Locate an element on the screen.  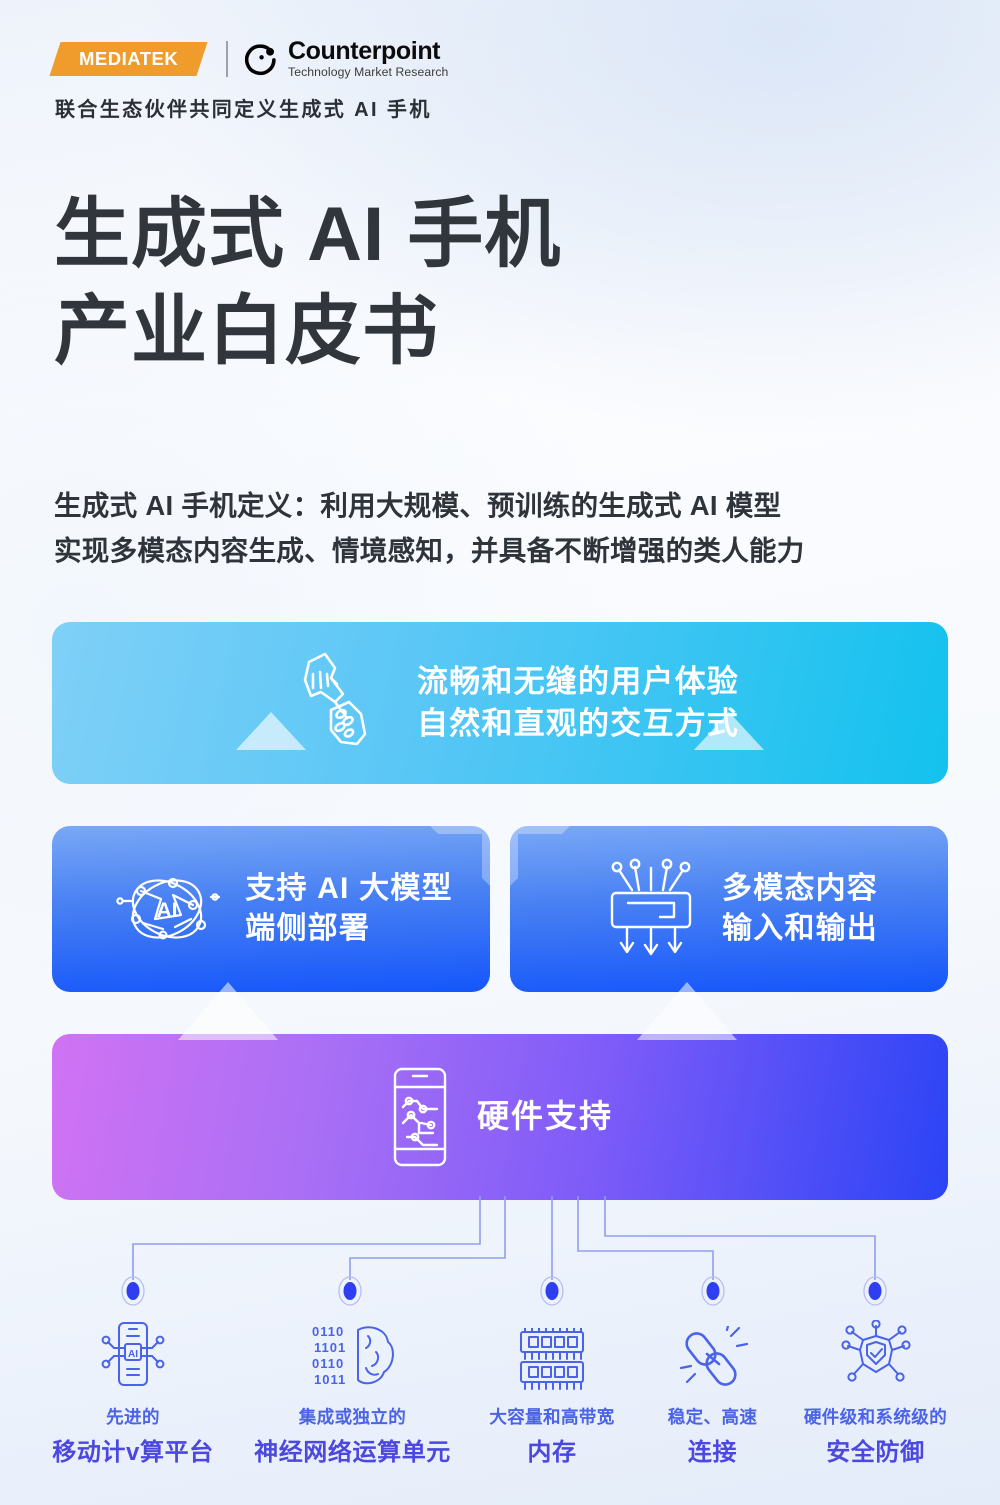
card-multimodal-io-line2: 输入和输出 is located at coordinates (800, 928).